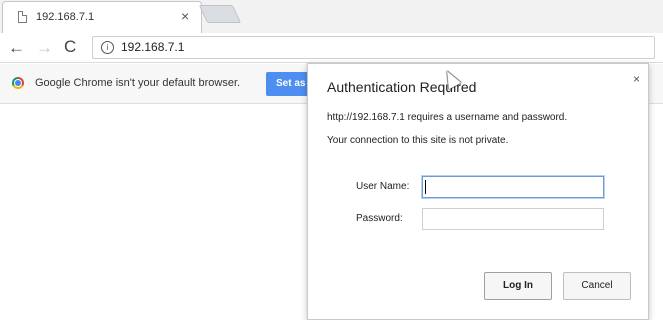 The image size is (663, 320). What do you see at coordinates (16, 48) in the screenshot?
I see `back-arrow-icon: ←` at bounding box center [16, 48].